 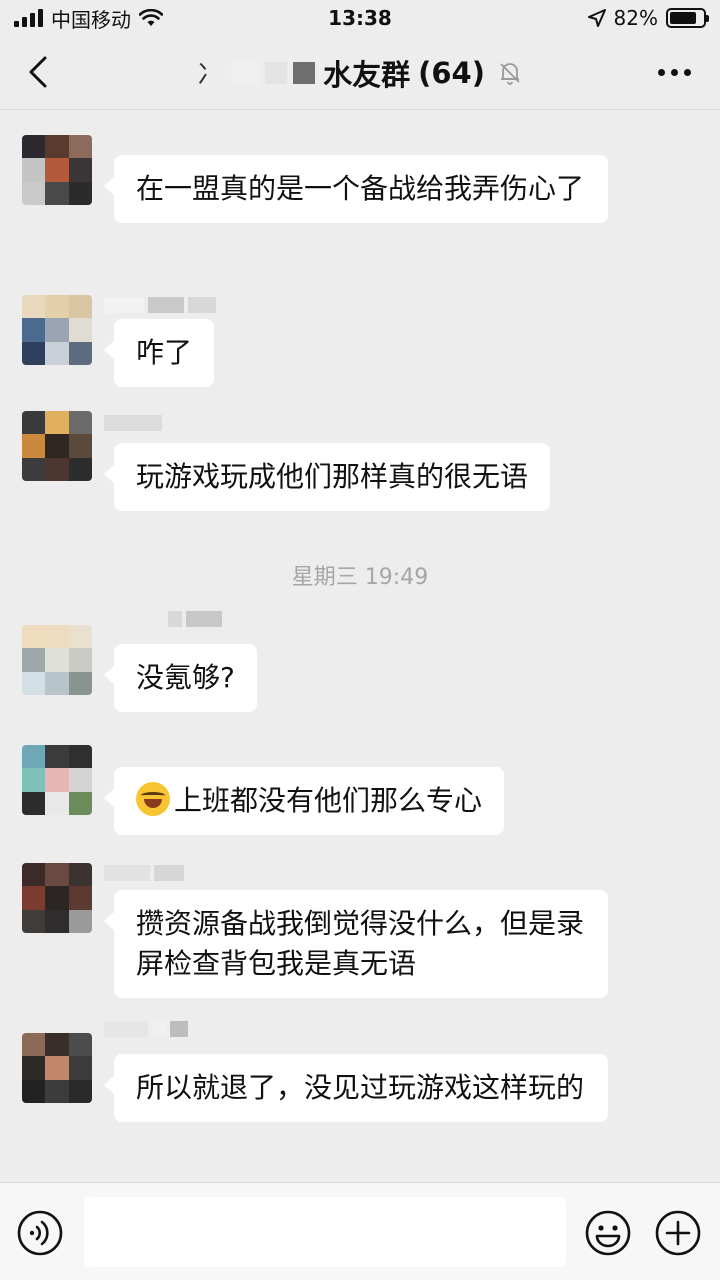 I want to click on location-arrow-icon, so click(x=596, y=18).